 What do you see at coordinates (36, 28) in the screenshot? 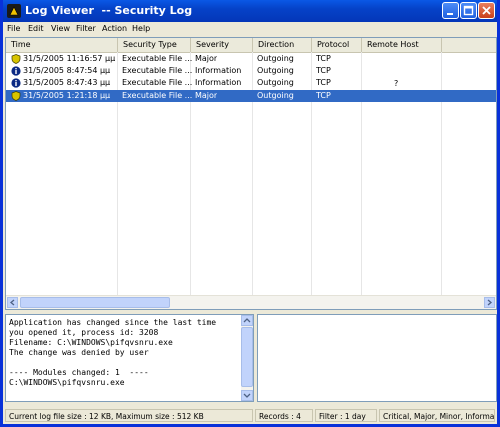
I see `menu-edit: Edit` at bounding box center [36, 28].